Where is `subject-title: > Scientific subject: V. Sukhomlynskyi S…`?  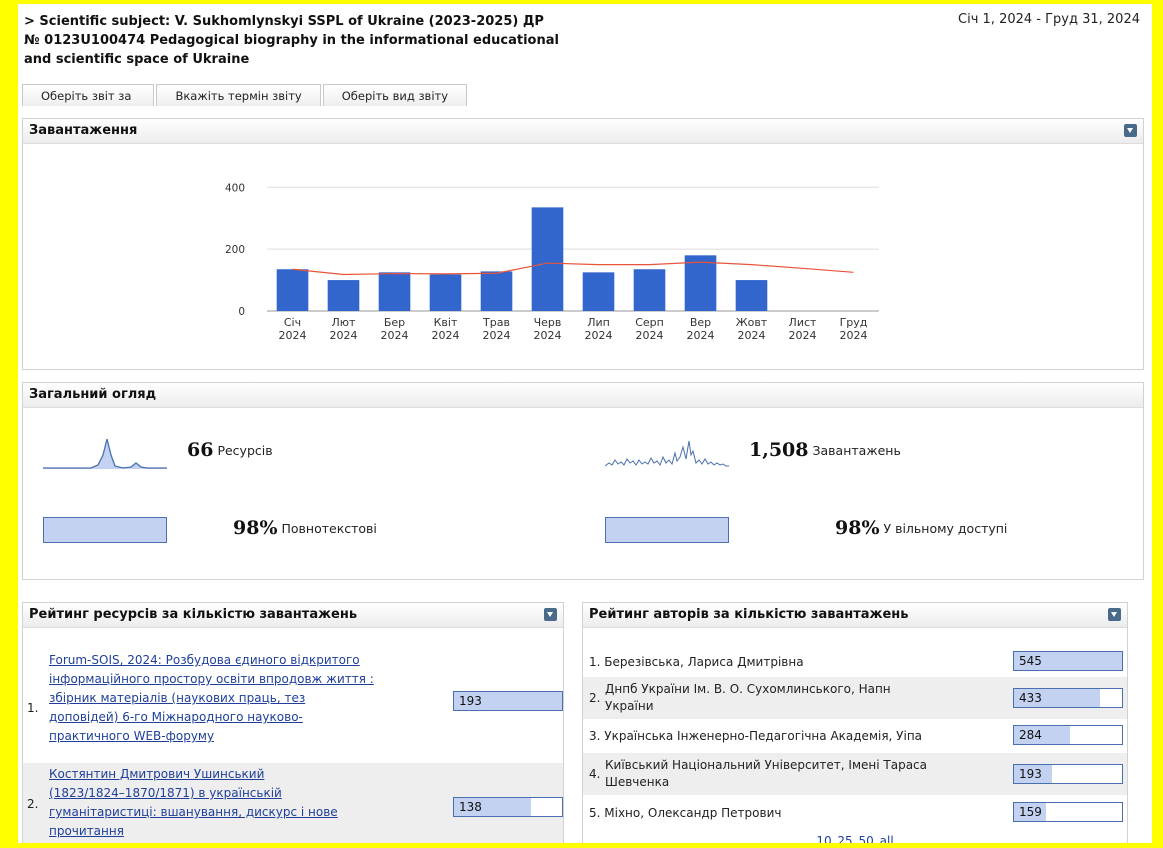
subject-title: > Scientific subject: V. Sukhomlynskyi S… is located at coordinates (364, 40).